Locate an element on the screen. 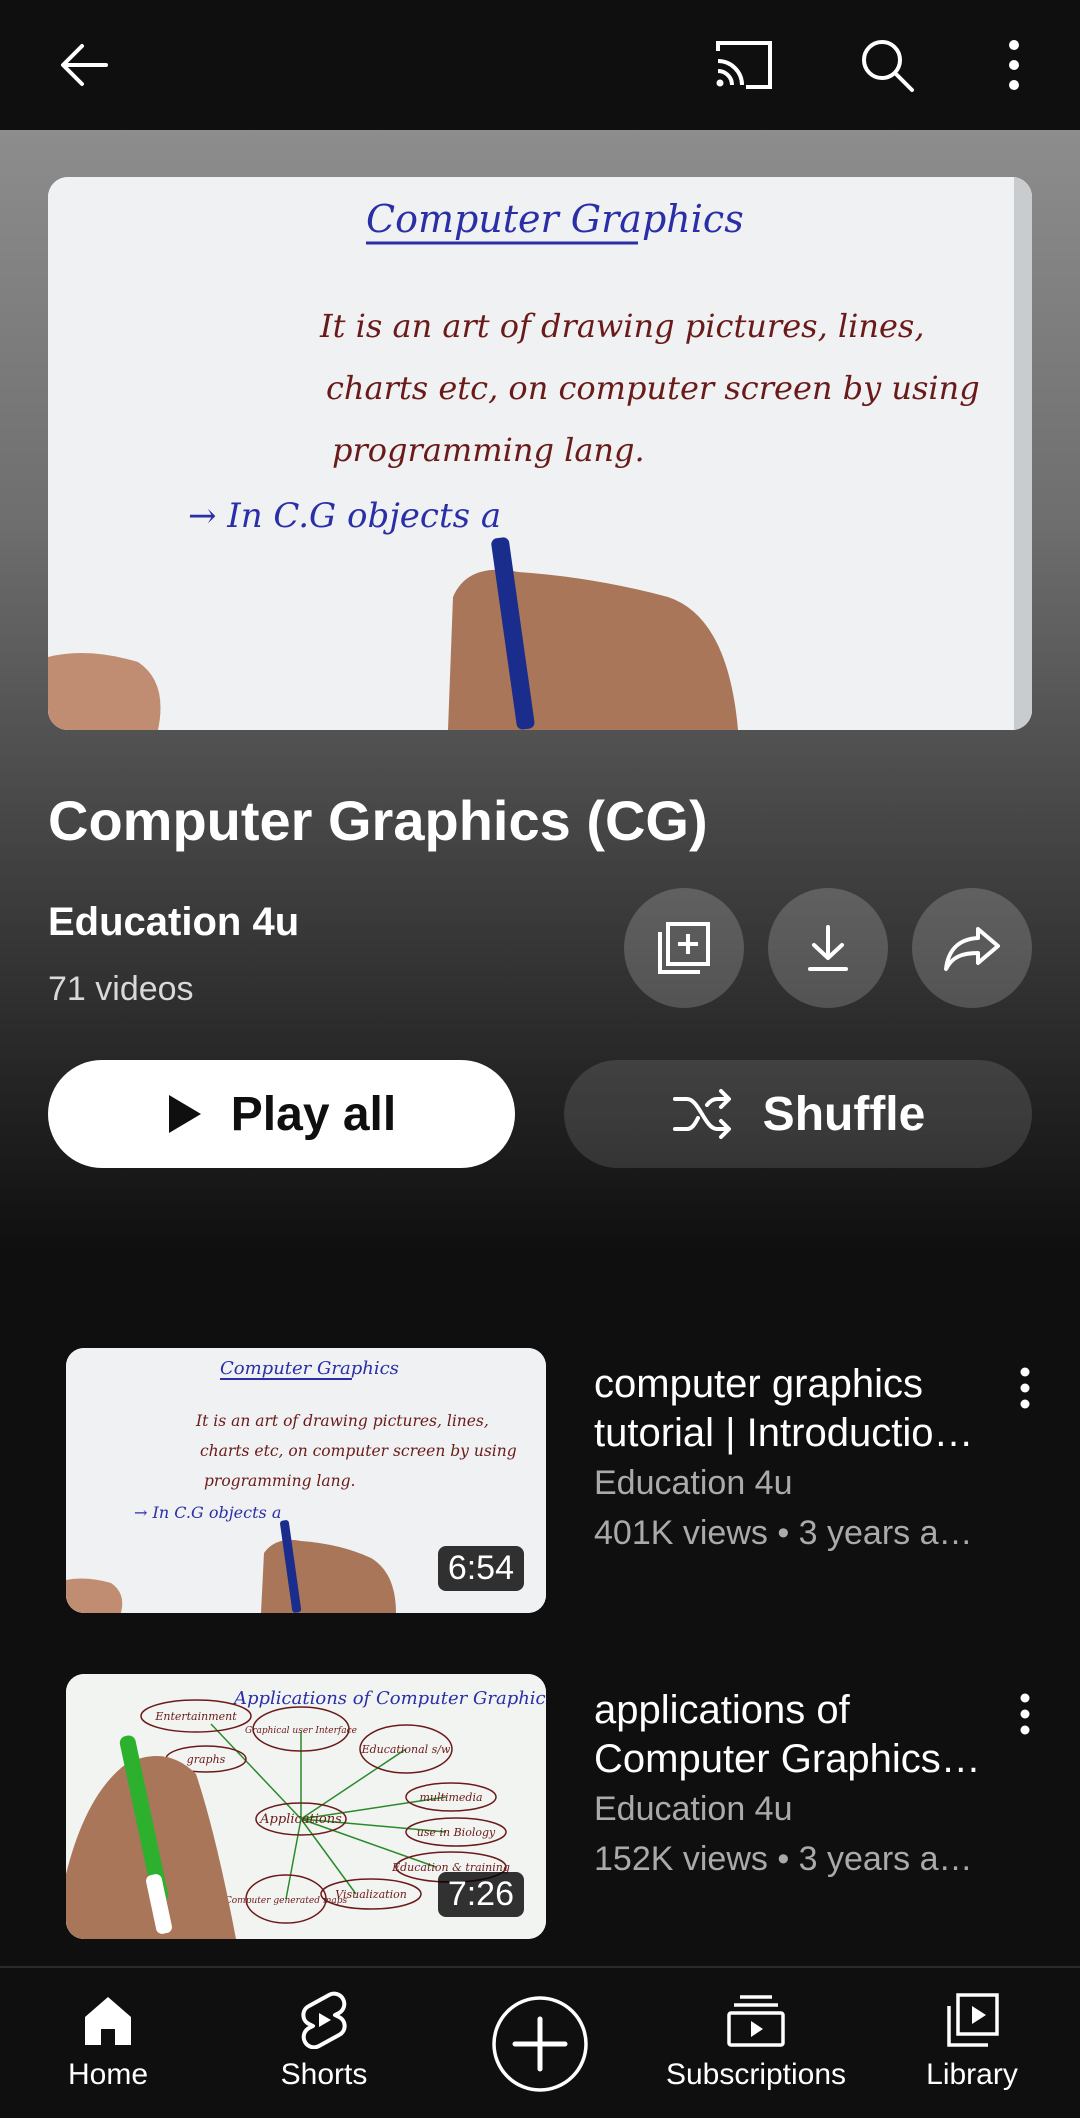 The height and width of the screenshot is (2118, 1080). channel-name: Education 4u is located at coordinates (173, 922).